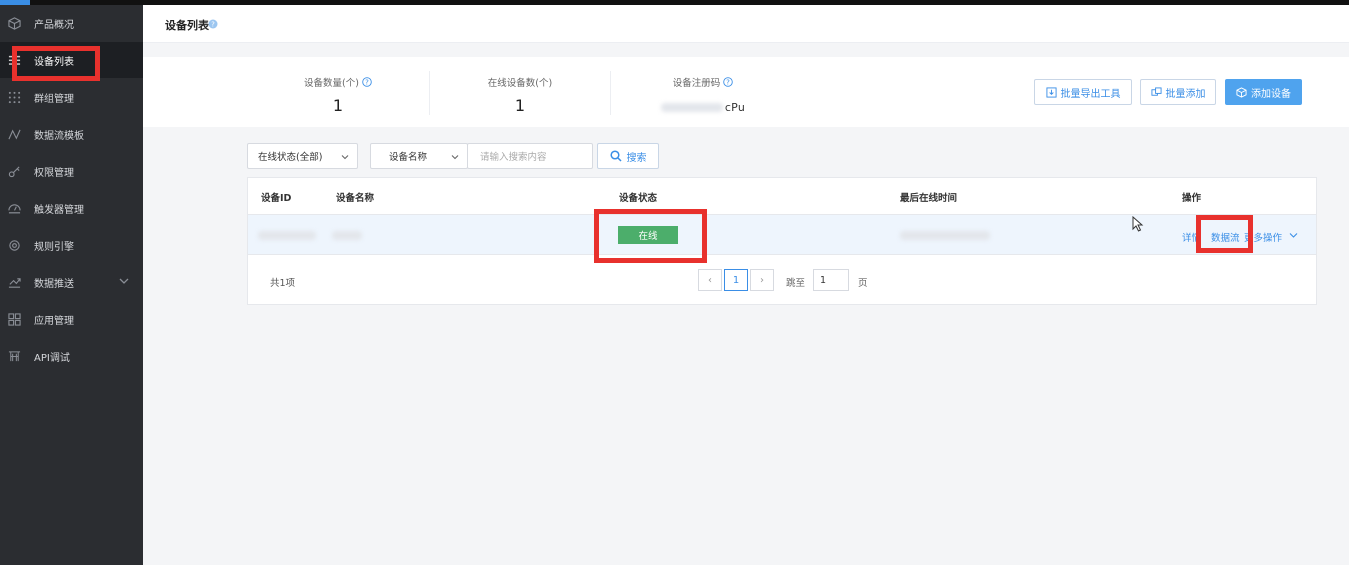  Describe the element at coordinates (14, 171) in the screenshot. I see `key-icon` at that location.